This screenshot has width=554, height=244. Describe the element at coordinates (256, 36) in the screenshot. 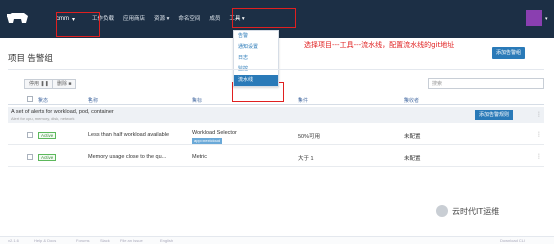

I see `menu-item-alerts: 告警` at that location.